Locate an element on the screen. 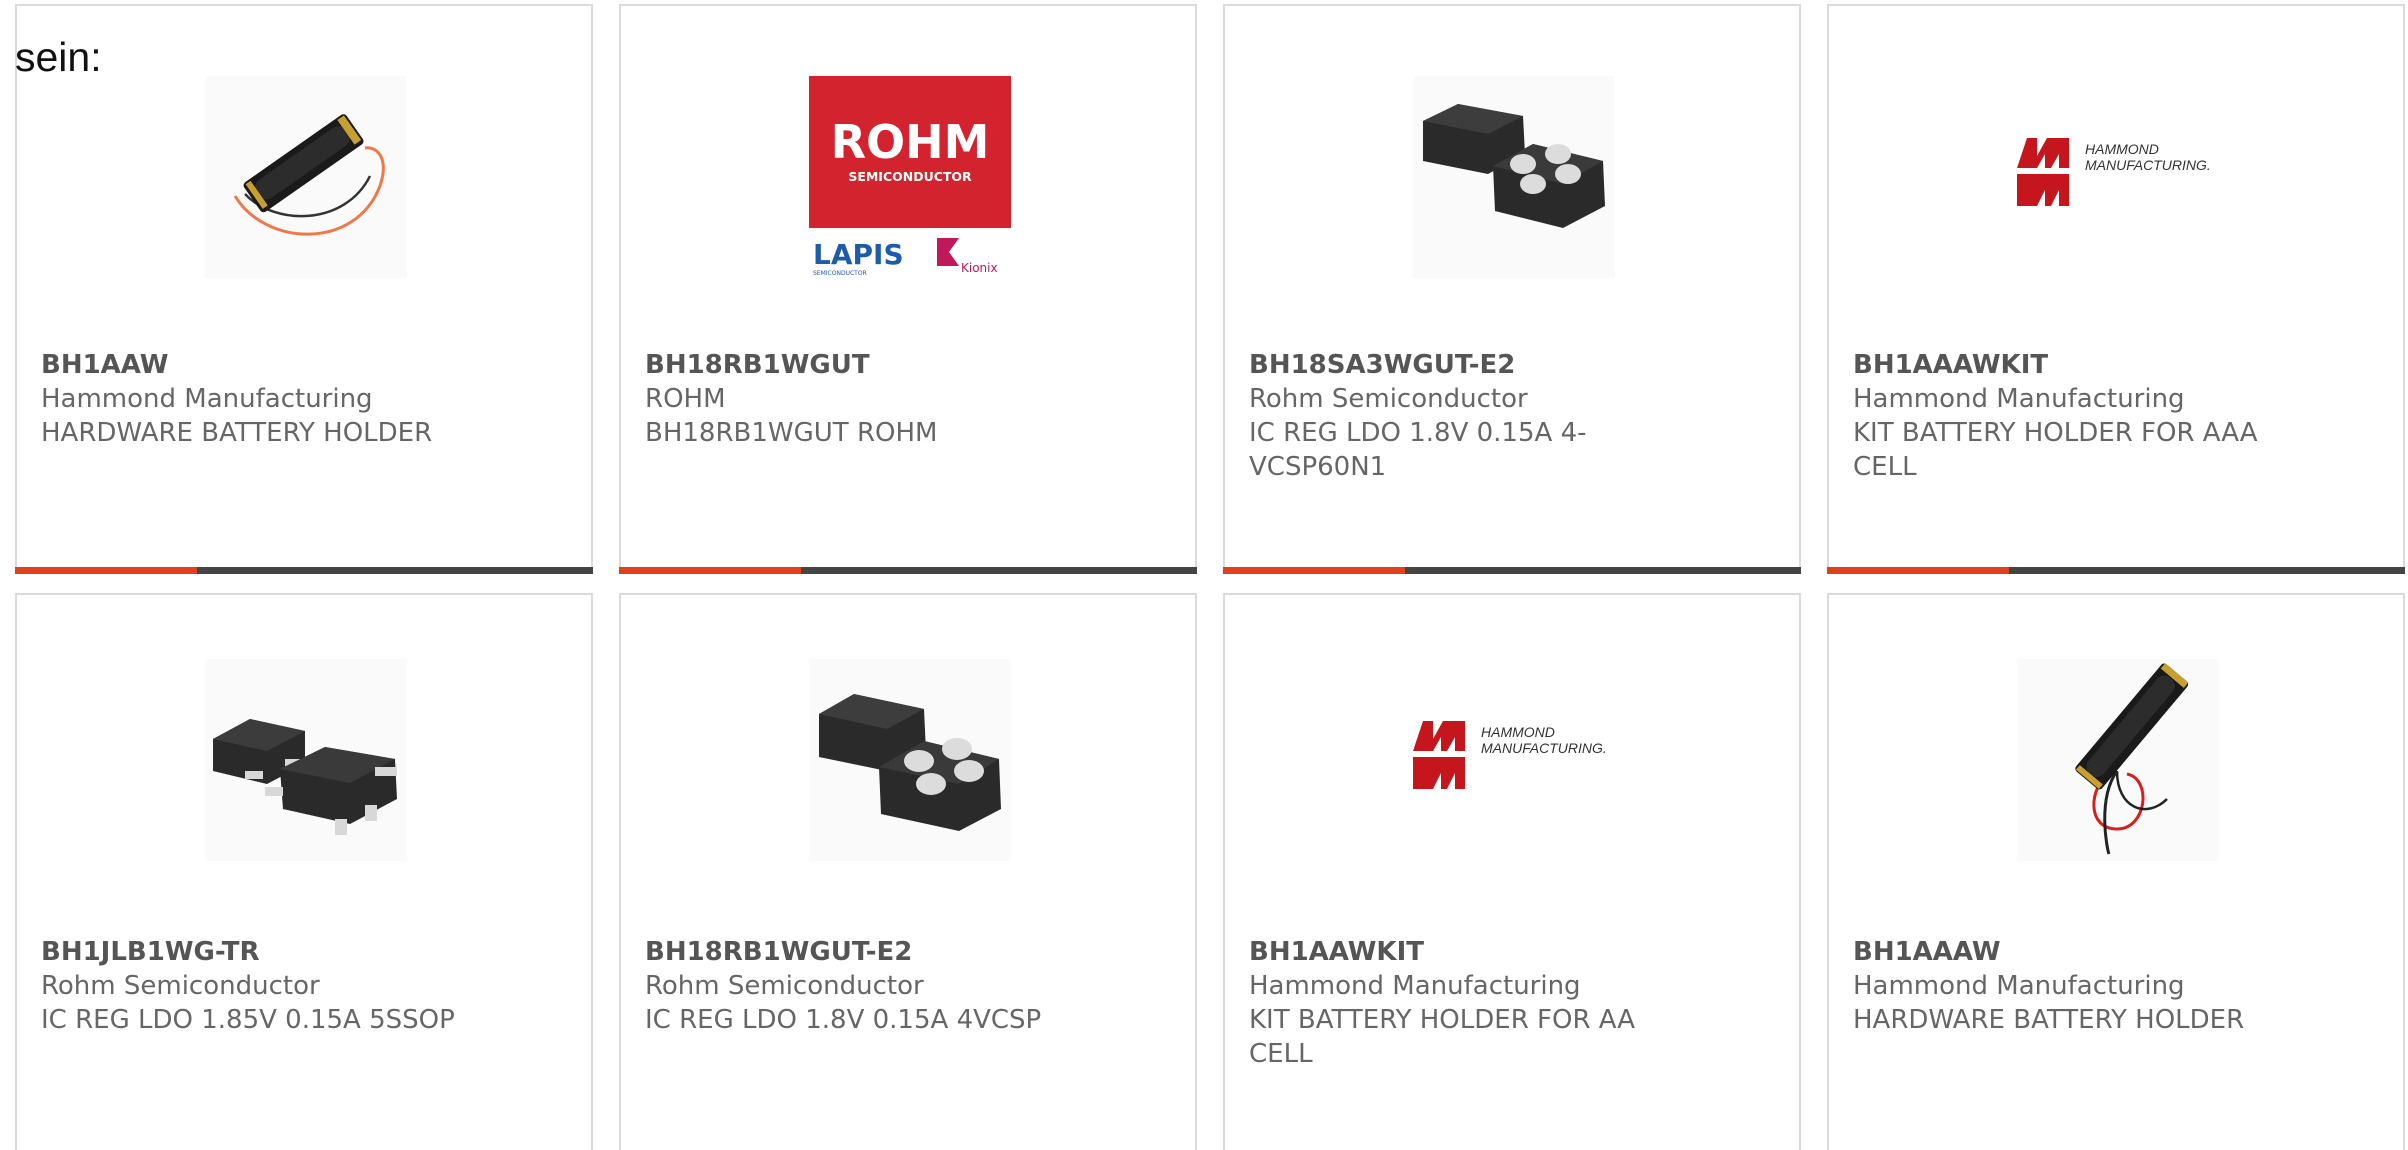 The height and width of the screenshot is (1150, 2408). manufacturer: ROHM is located at coordinates (685, 399).